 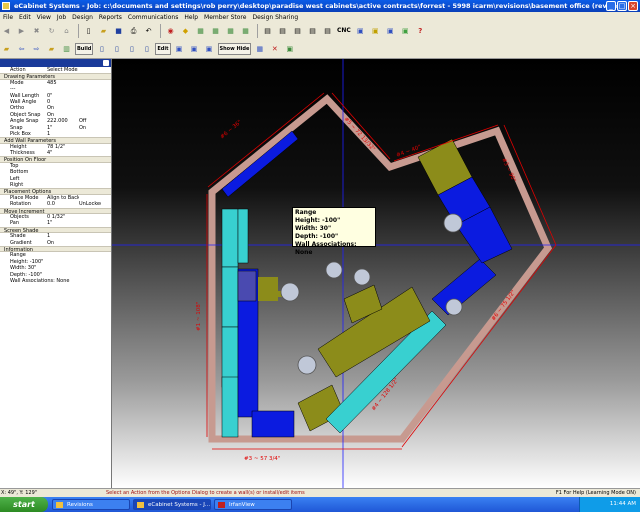 I want to click on cabinet-icon: ▥, so click(x=66, y=49).